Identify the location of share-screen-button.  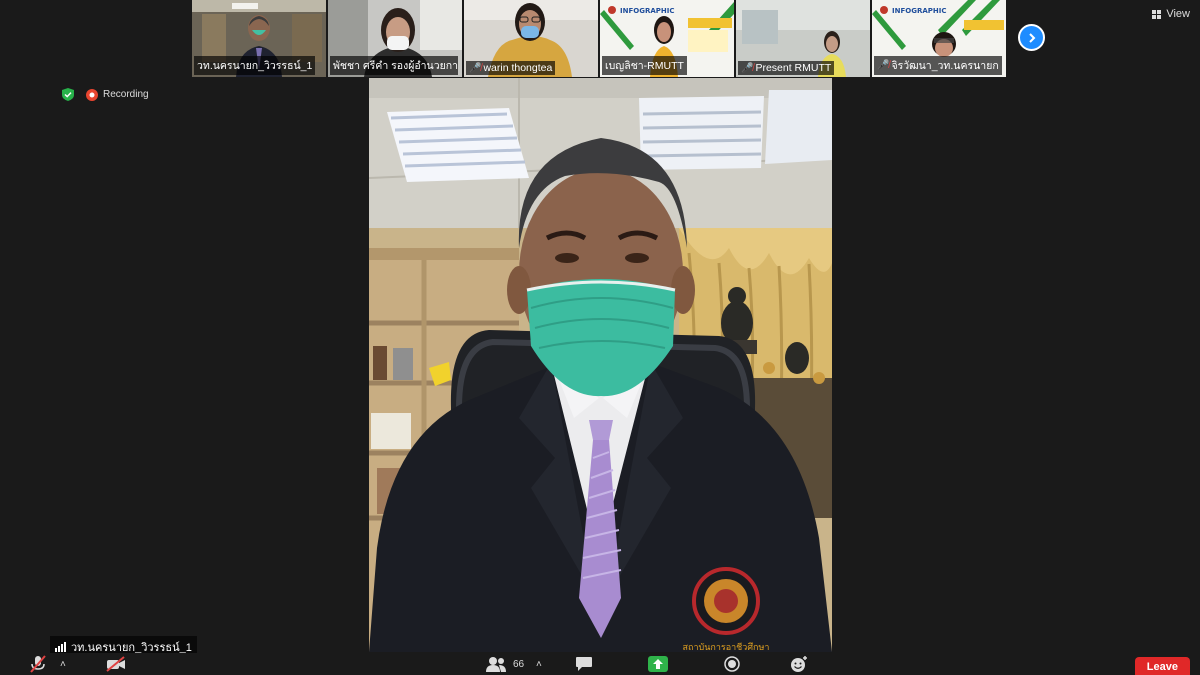
(658, 664).